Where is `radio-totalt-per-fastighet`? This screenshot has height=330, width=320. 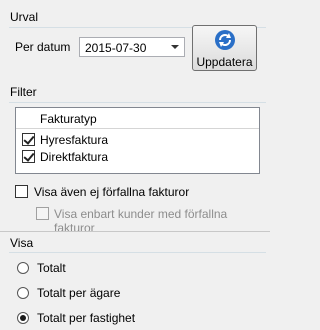 radio-totalt-per-fastighet is located at coordinates (23, 318).